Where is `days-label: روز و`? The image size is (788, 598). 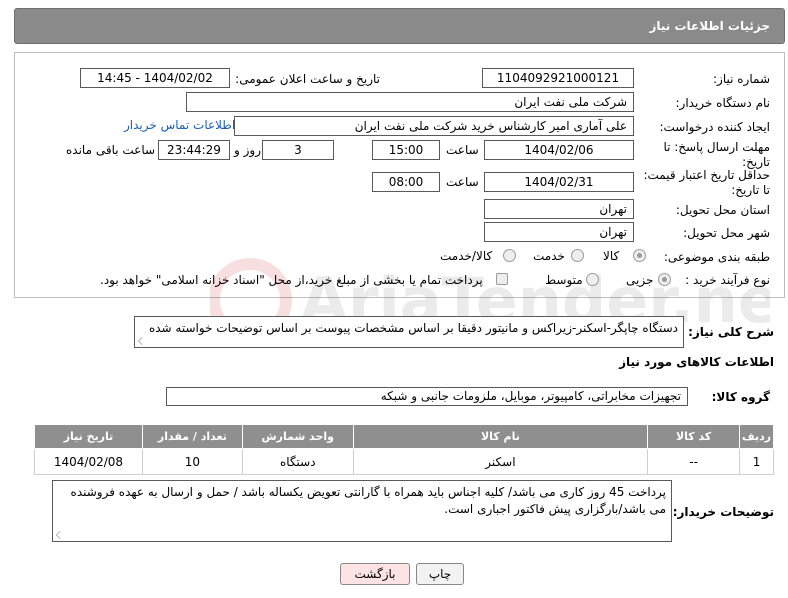
days-label: روز و is located at coordinates (247, 150).